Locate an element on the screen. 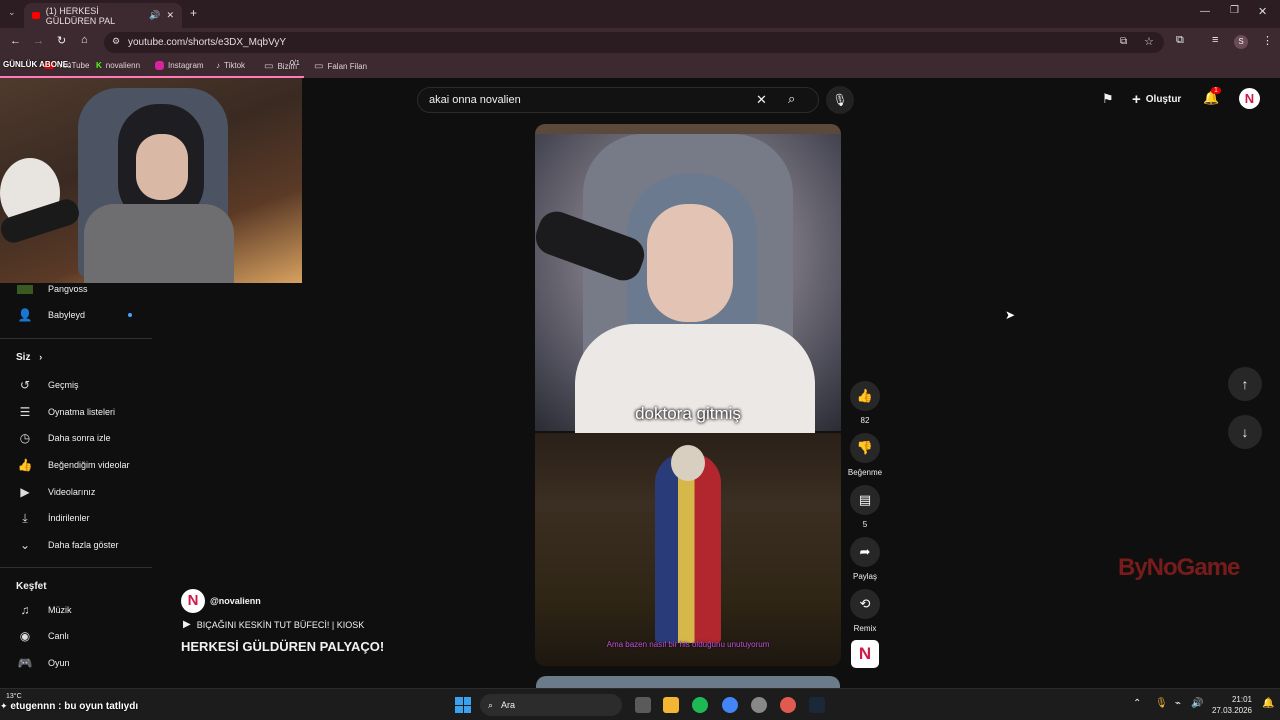 This screenshot has width=1280, height=720. browser-tab: (1) HERKESİ GÜLDÜREN PAL 🔊 ✕ is located at coordinates (103, 15).